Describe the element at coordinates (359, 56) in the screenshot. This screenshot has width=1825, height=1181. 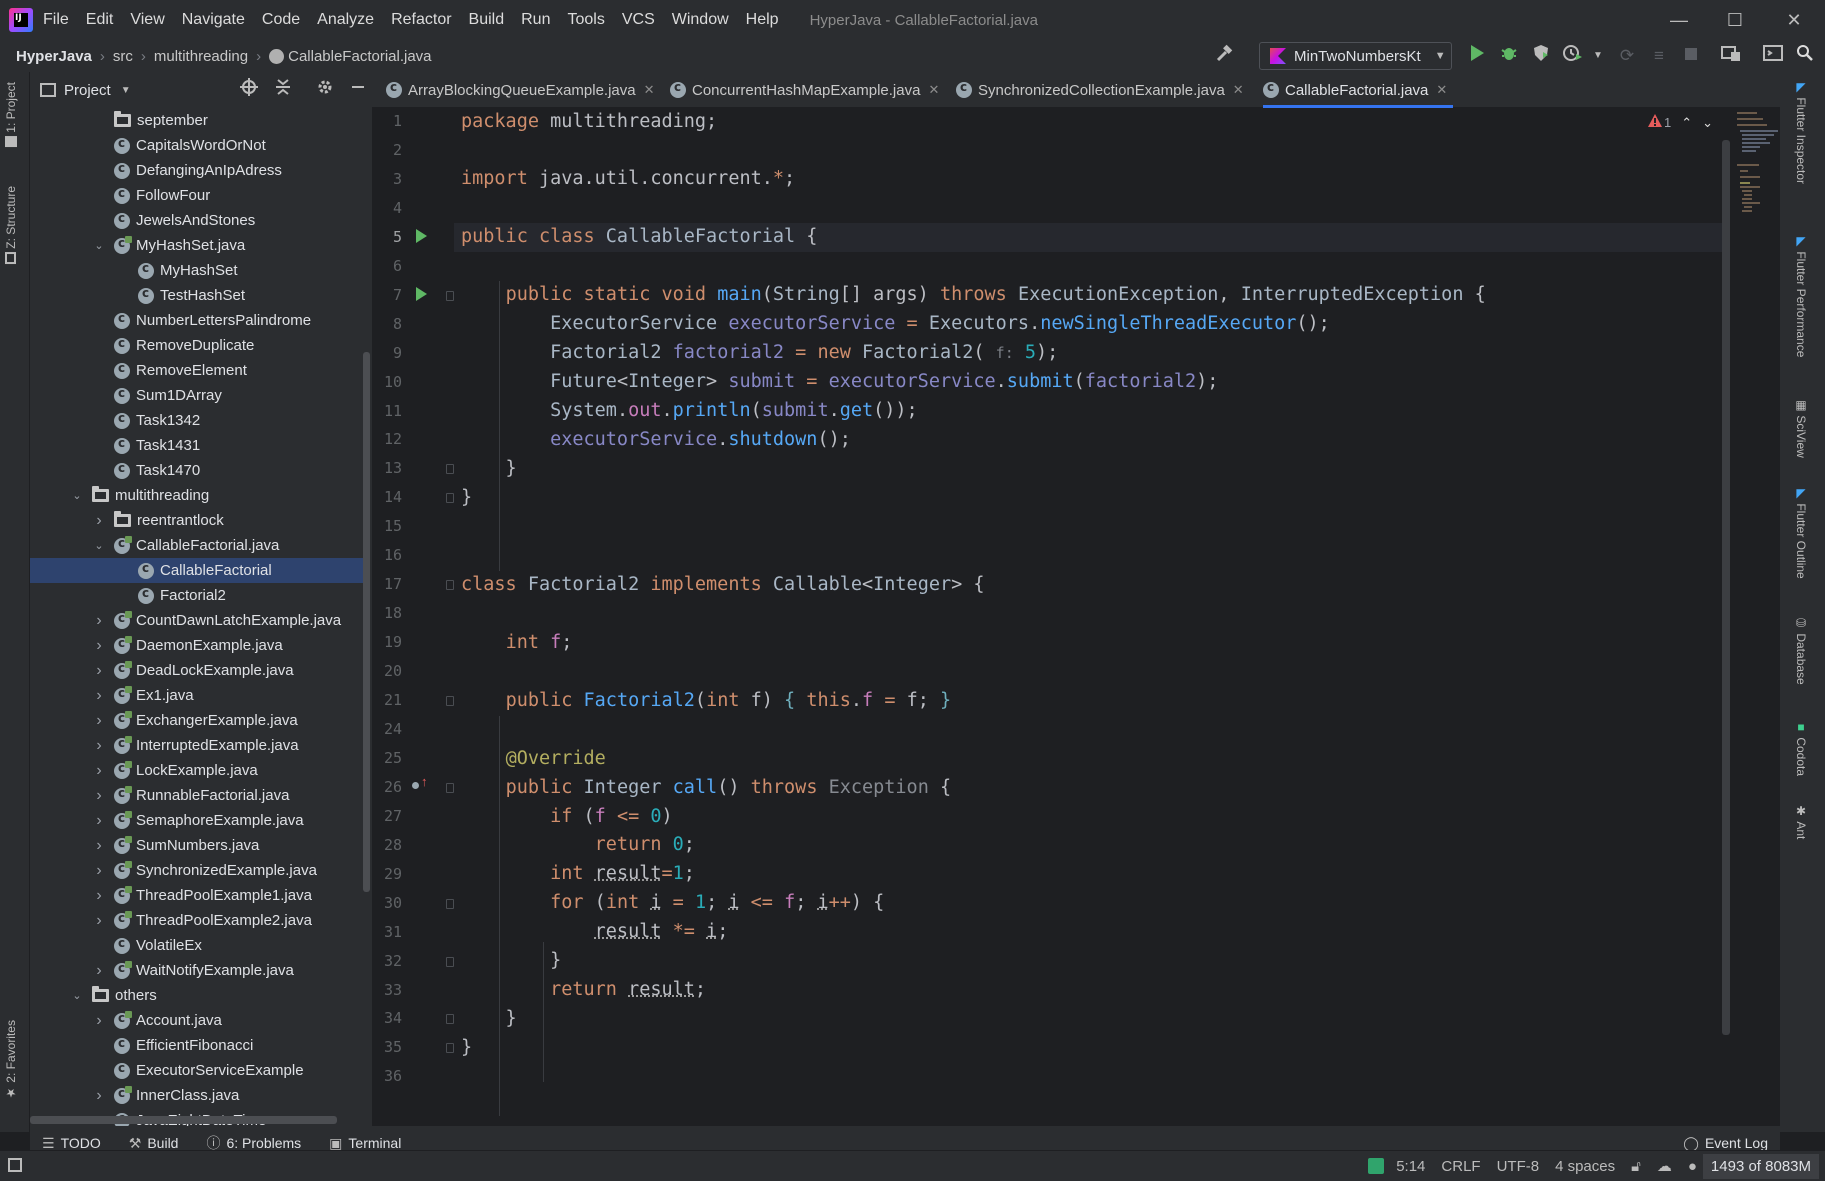
I see `breadcrumb-file: CallableFactorial.java` at that location.